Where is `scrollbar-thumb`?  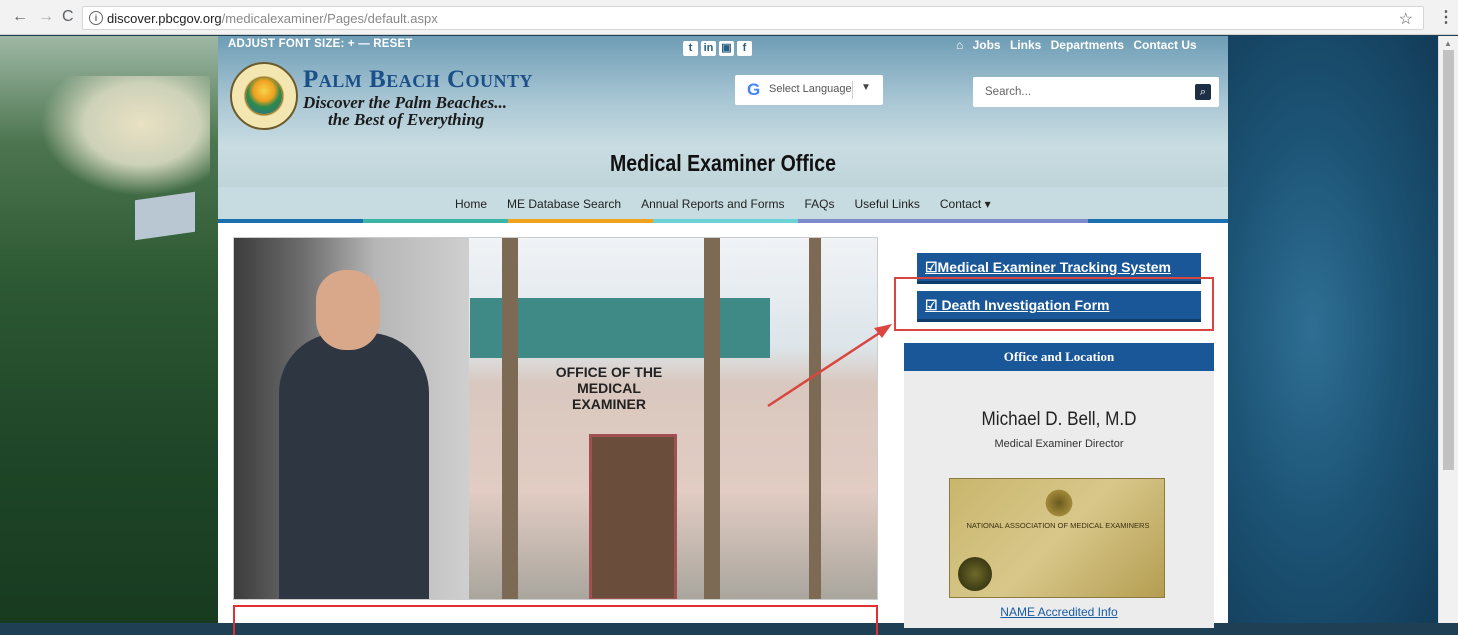
scrollbar-thumb is located at coordinates (1448, 260).